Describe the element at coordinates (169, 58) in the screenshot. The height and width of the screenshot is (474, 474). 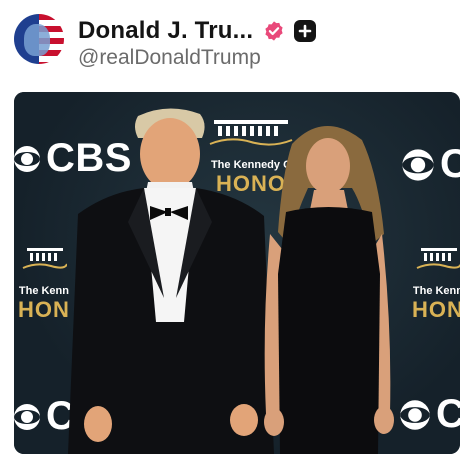
I see `user-handle: @realDonaldTrump` at that location.